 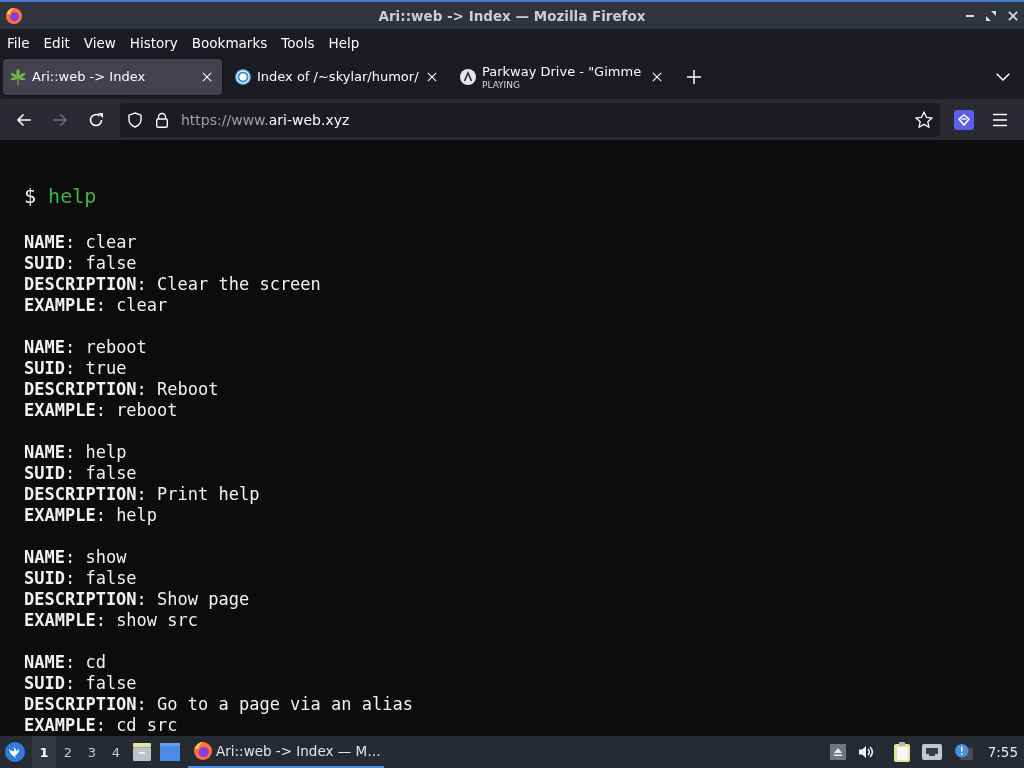 What do you see at coordinates (137, 599) in the screenshot?
I see `help-text-line: DESCRIPTION: Show page` at bounding box center [137, 599].